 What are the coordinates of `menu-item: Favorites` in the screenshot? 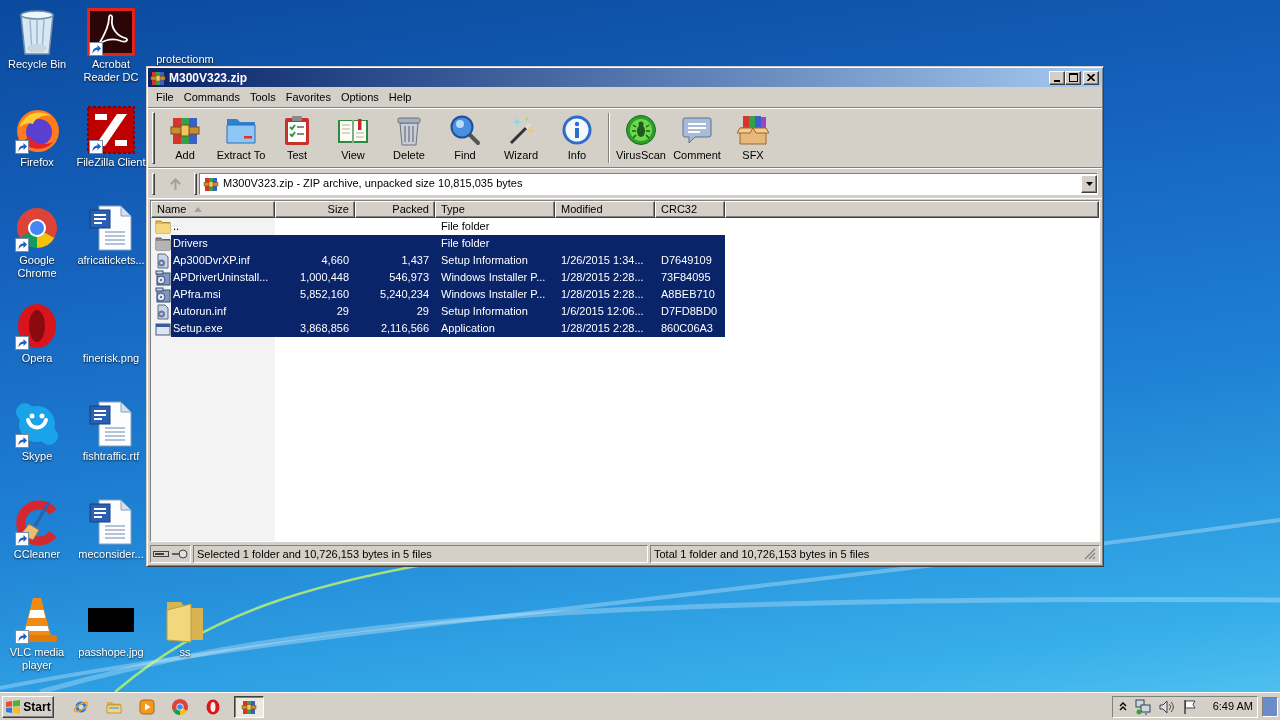 It's located at (308, 97).